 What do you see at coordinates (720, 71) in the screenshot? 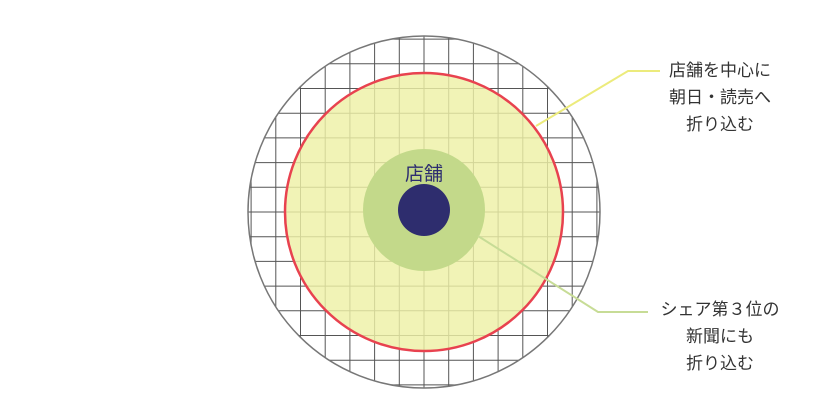
I see `callout-top-line-1: 店舗を中心に` at bounding box center [720, 71].